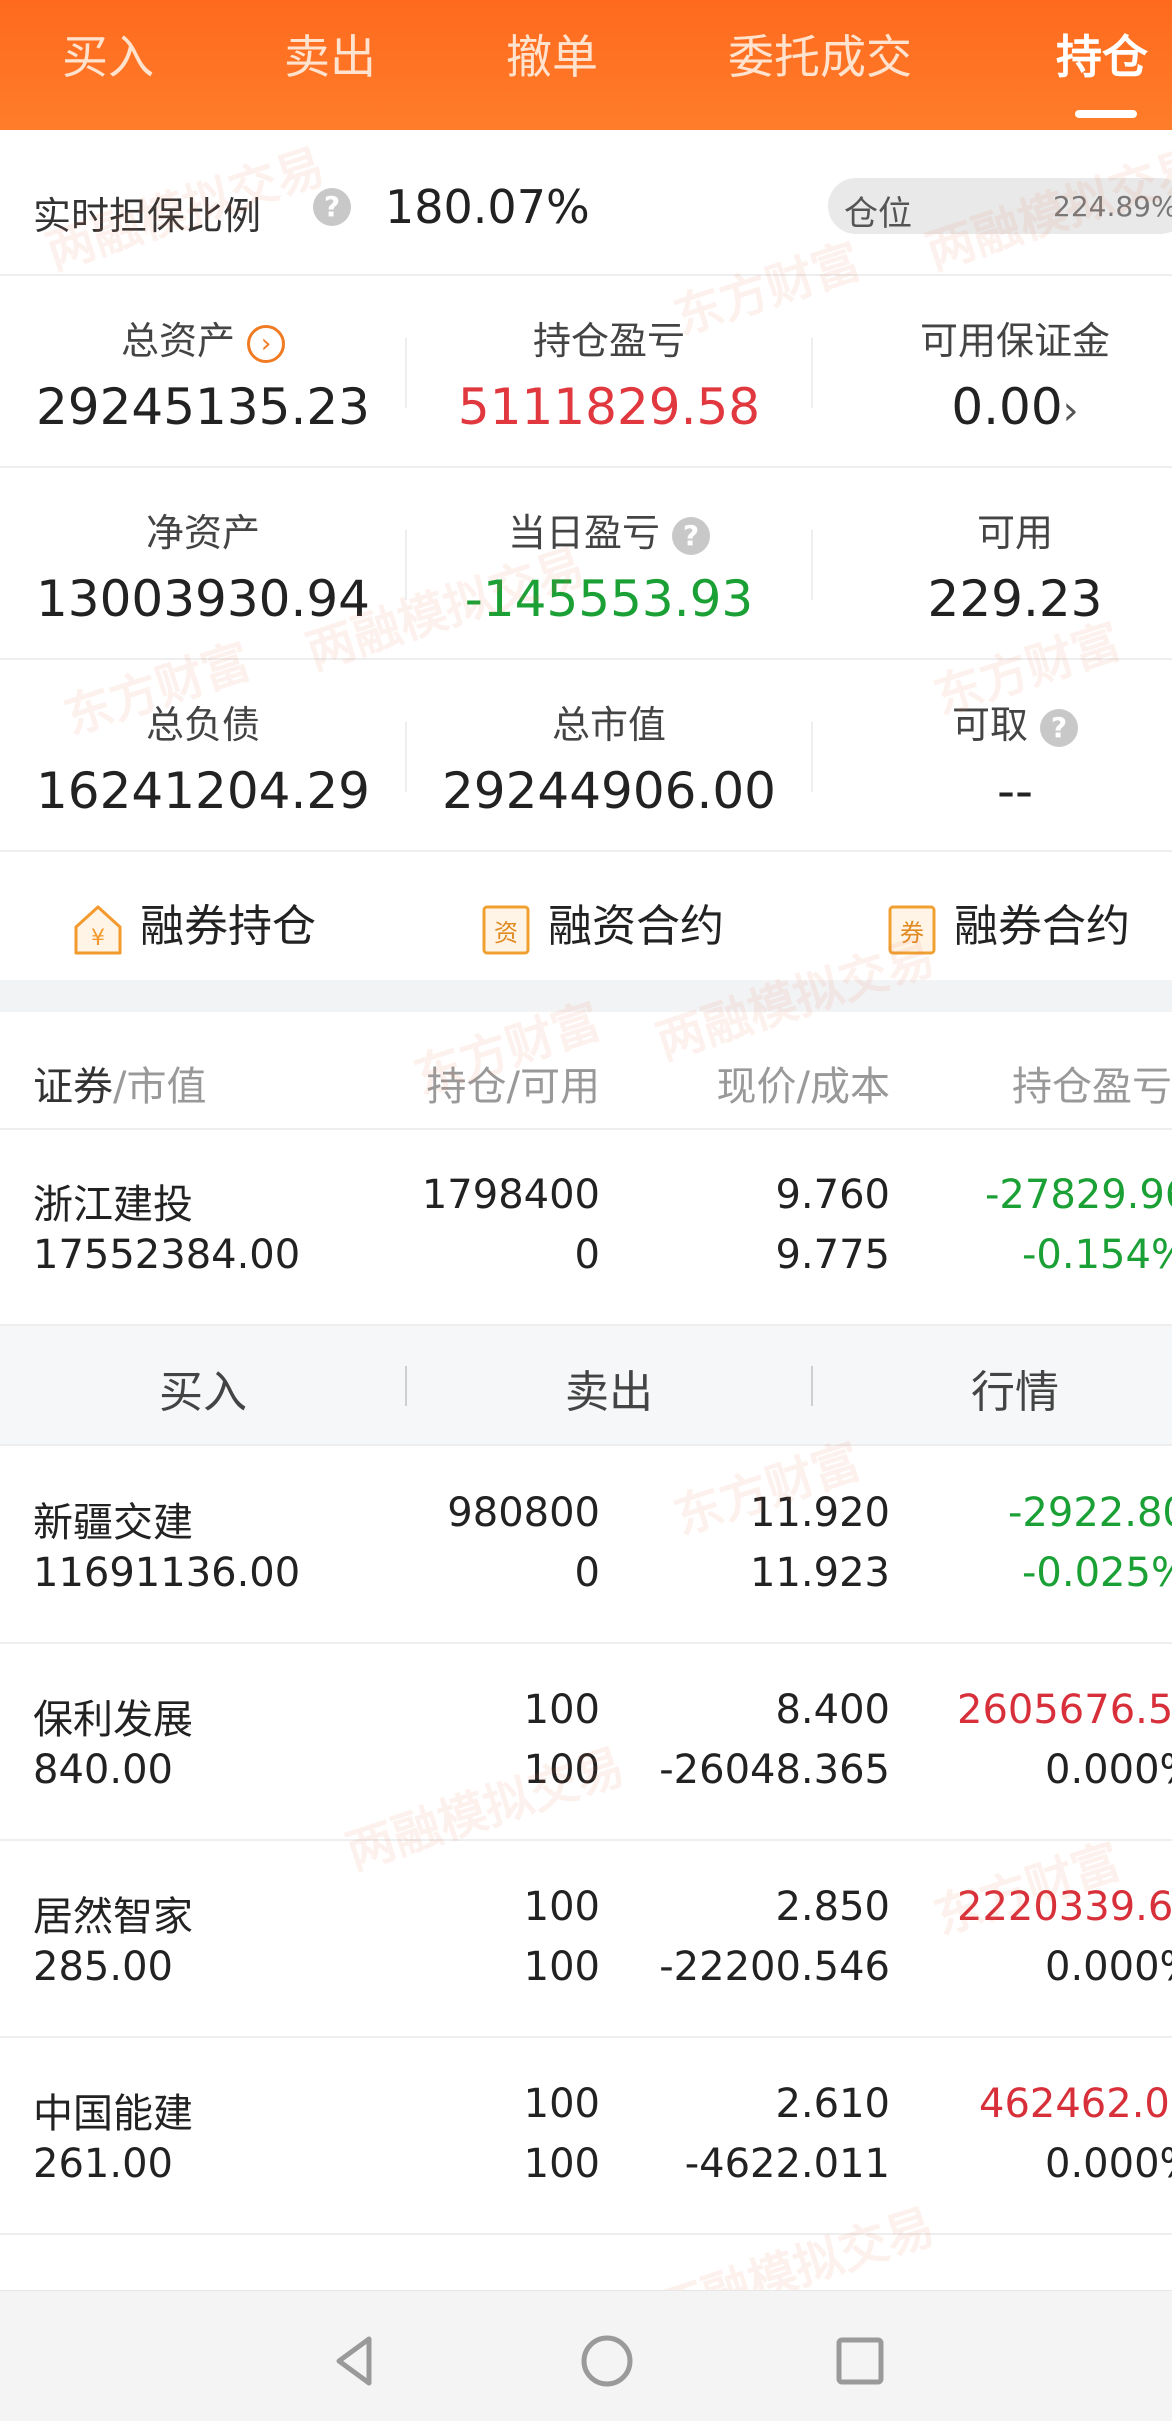 Image resolution: width=1172 pixels, height=2421 pixels. What do you see at coordinates (636, 926) in the screenshot?
I see `financing-contracts-label: 融资合约` at bounding box center [636, 926].